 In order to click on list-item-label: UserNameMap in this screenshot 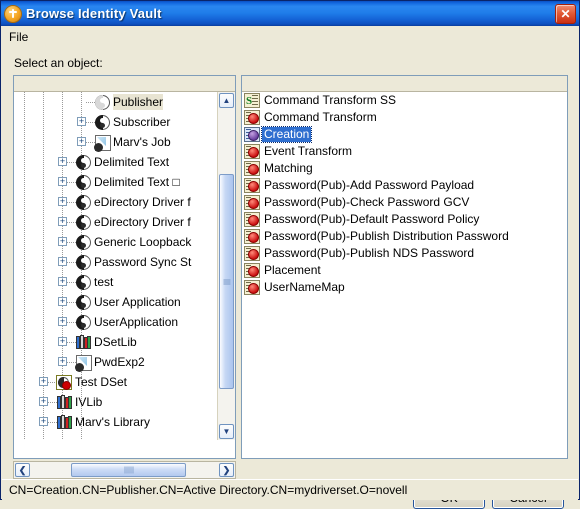, I will do `click(304, 287)`.